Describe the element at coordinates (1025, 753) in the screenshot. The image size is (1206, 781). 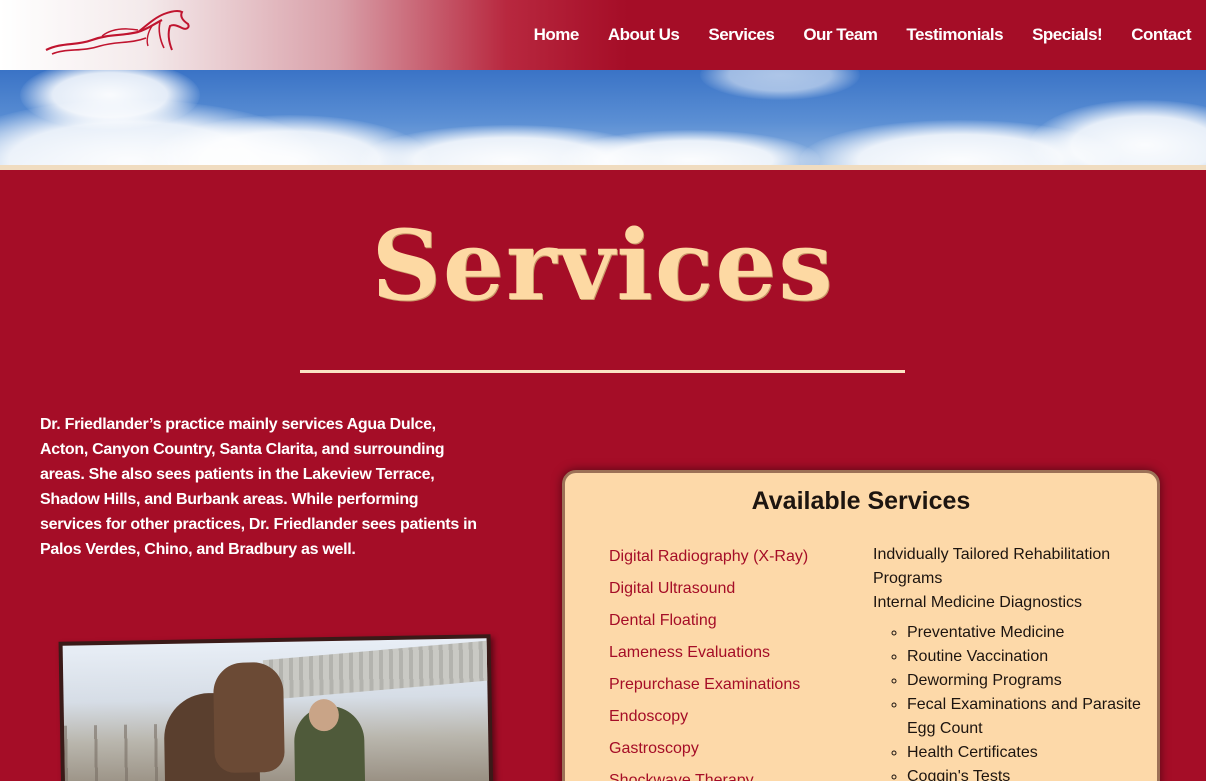
I see `sub-service-item: Health Certificates` at that location.